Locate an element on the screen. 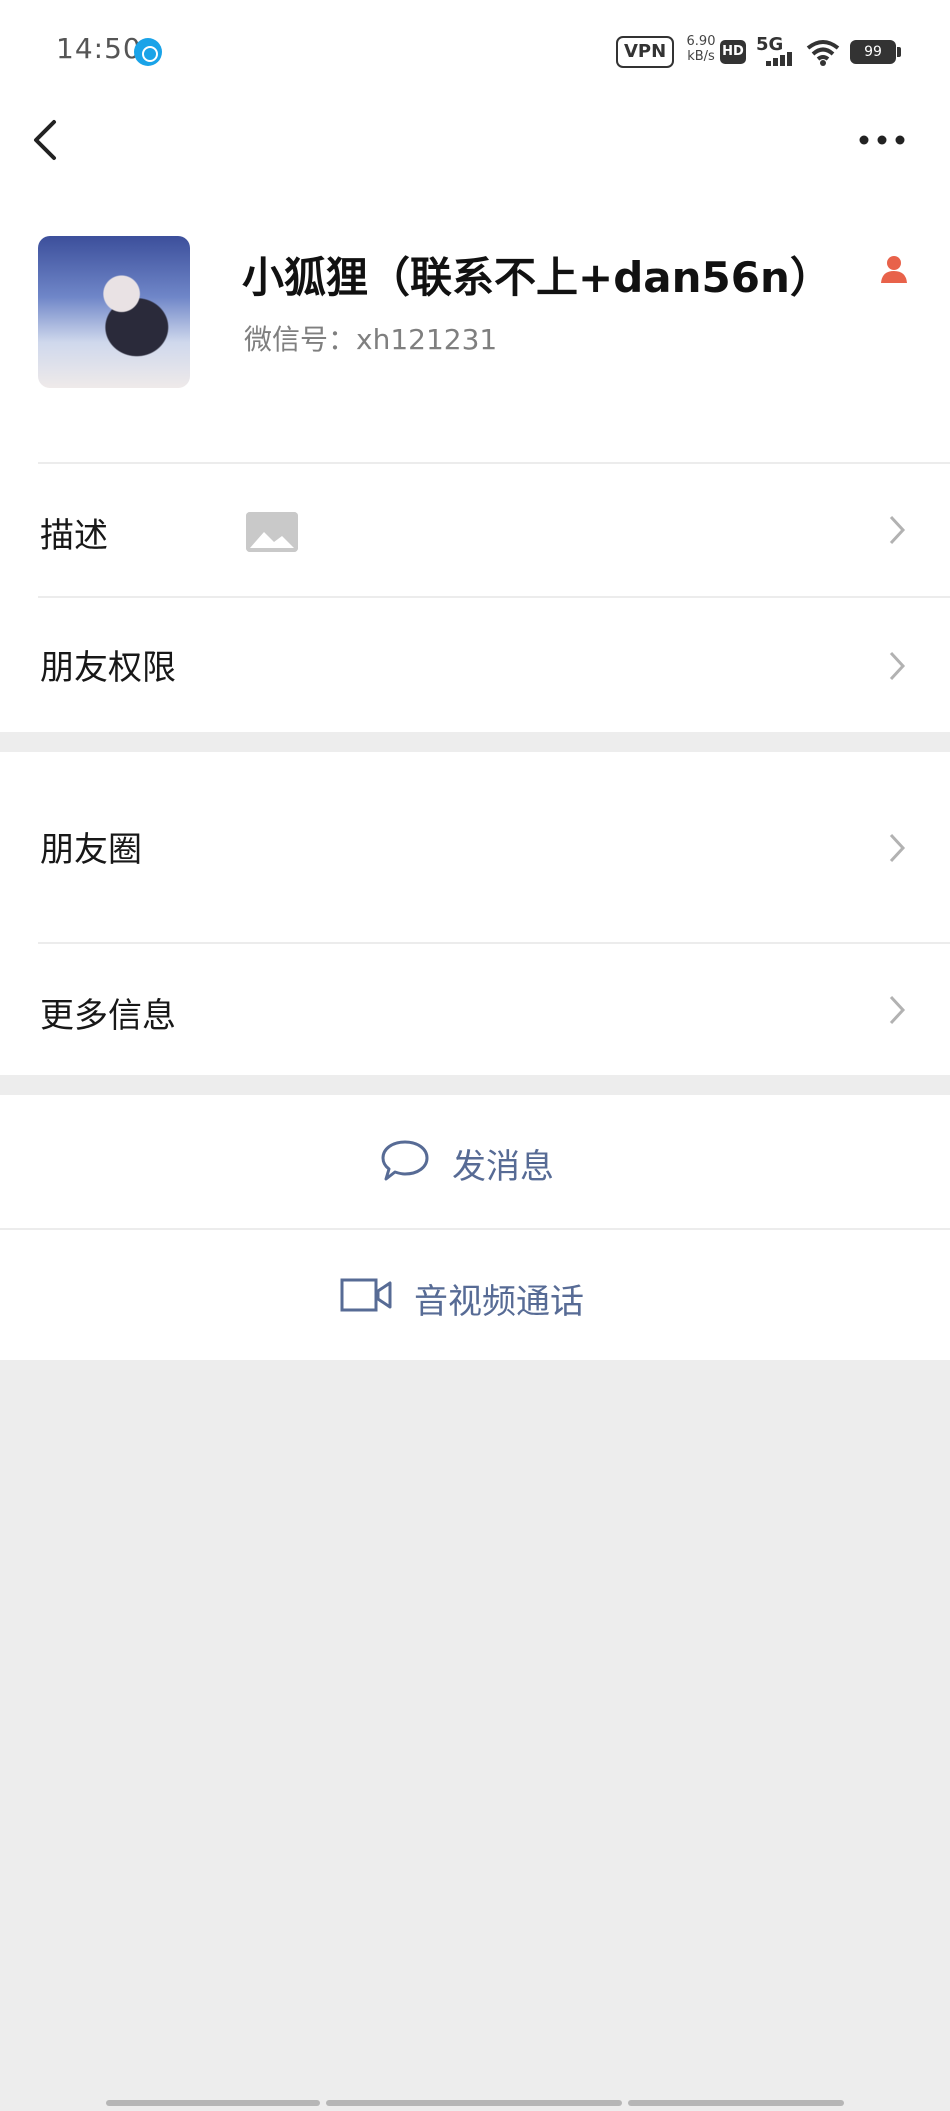 The image size is (950, 2111). description-row: 描述 is located at coordinates (475, 530).